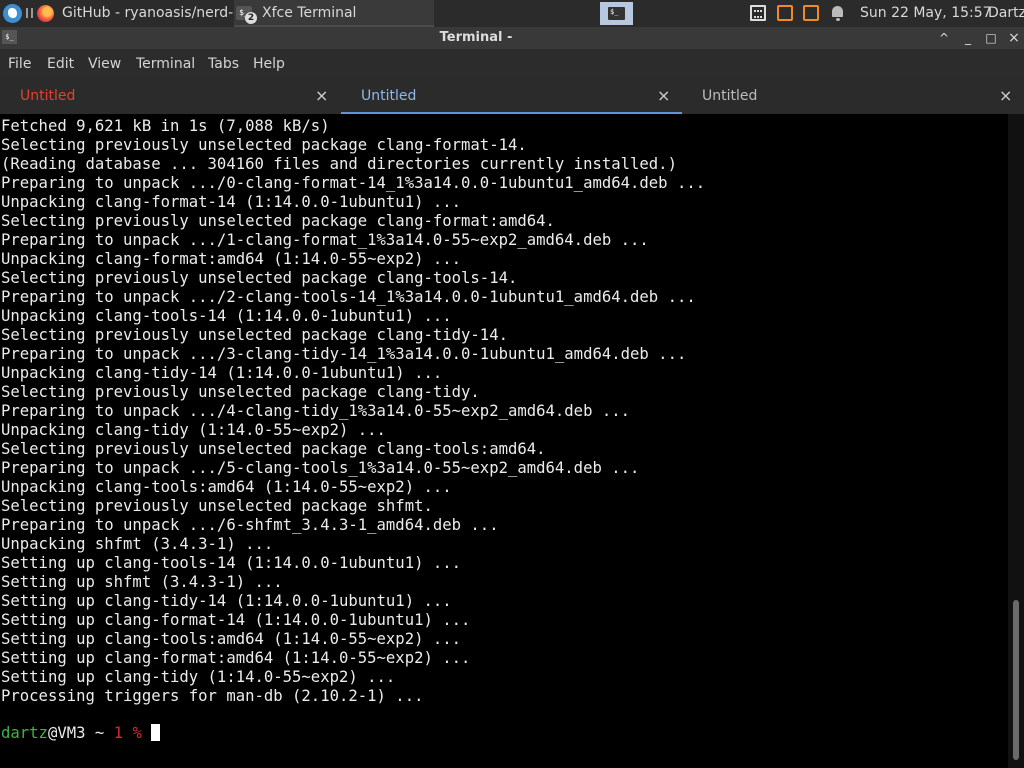  I want to click on menu-tabs: Tabs, so click(223, 64).